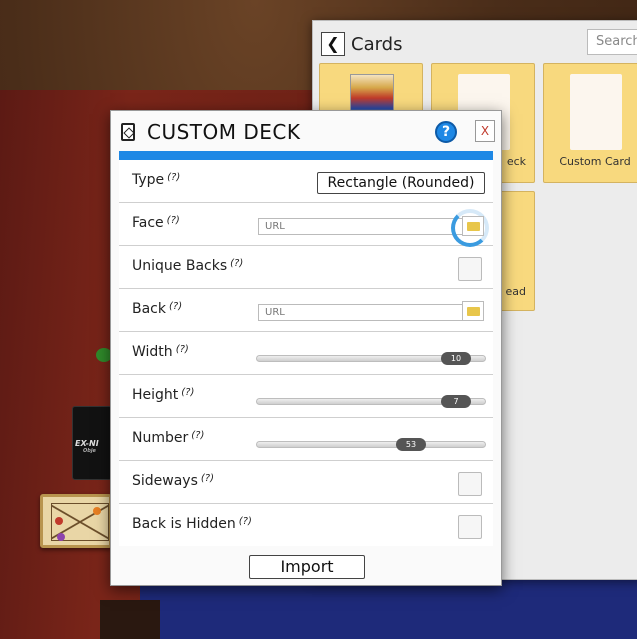 Image resolution: width=637 pixels, height=639 pixels. Describe the element at coordinates (371, 401) in the screenshot. I see `height-slider: 7` at that location.